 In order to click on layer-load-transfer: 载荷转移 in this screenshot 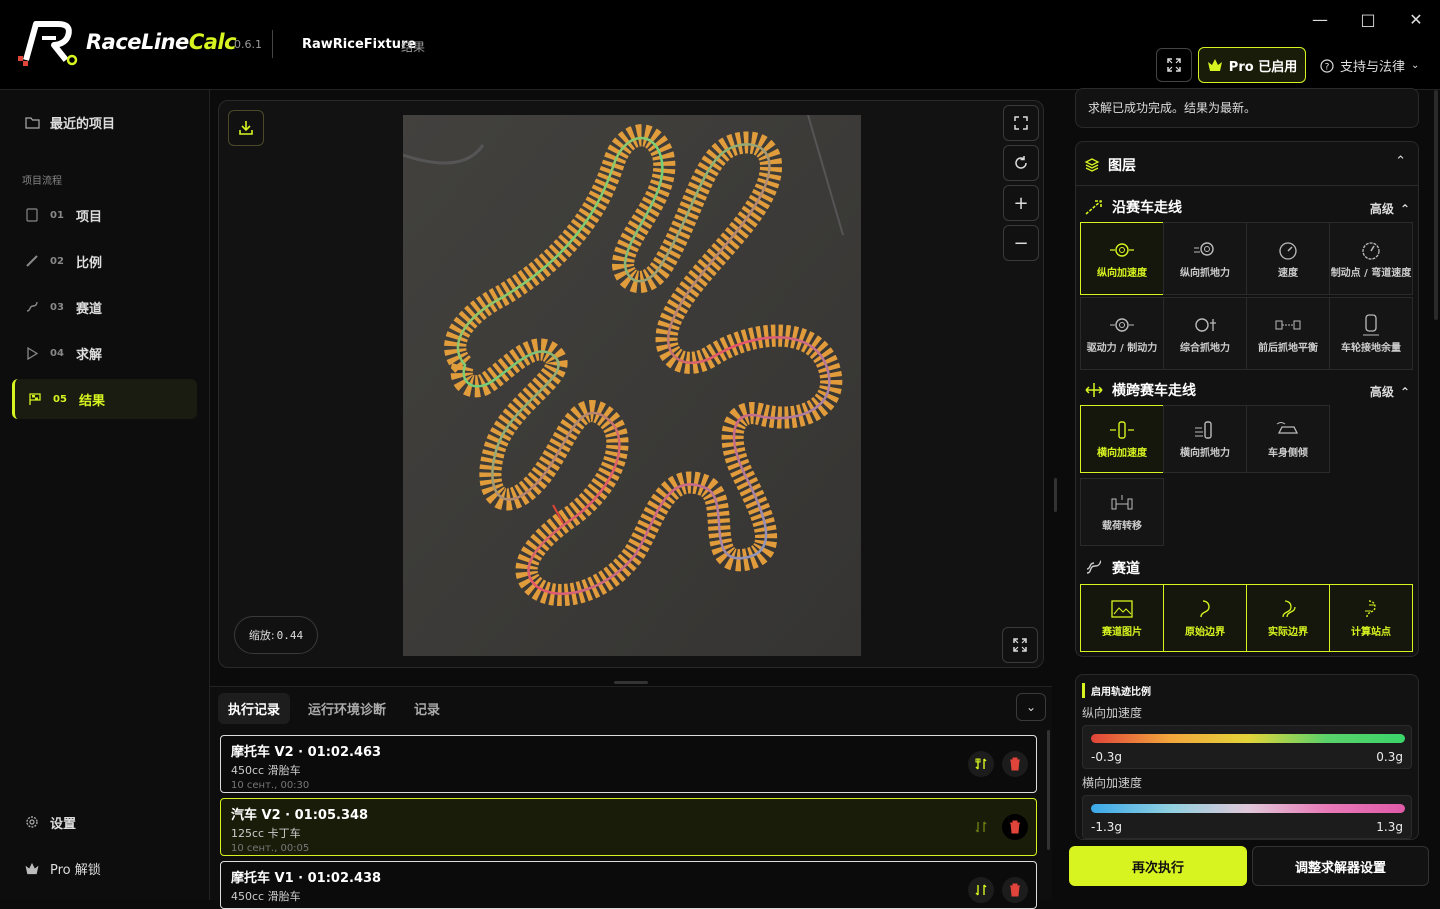, I will do `click(1122, 512)`.